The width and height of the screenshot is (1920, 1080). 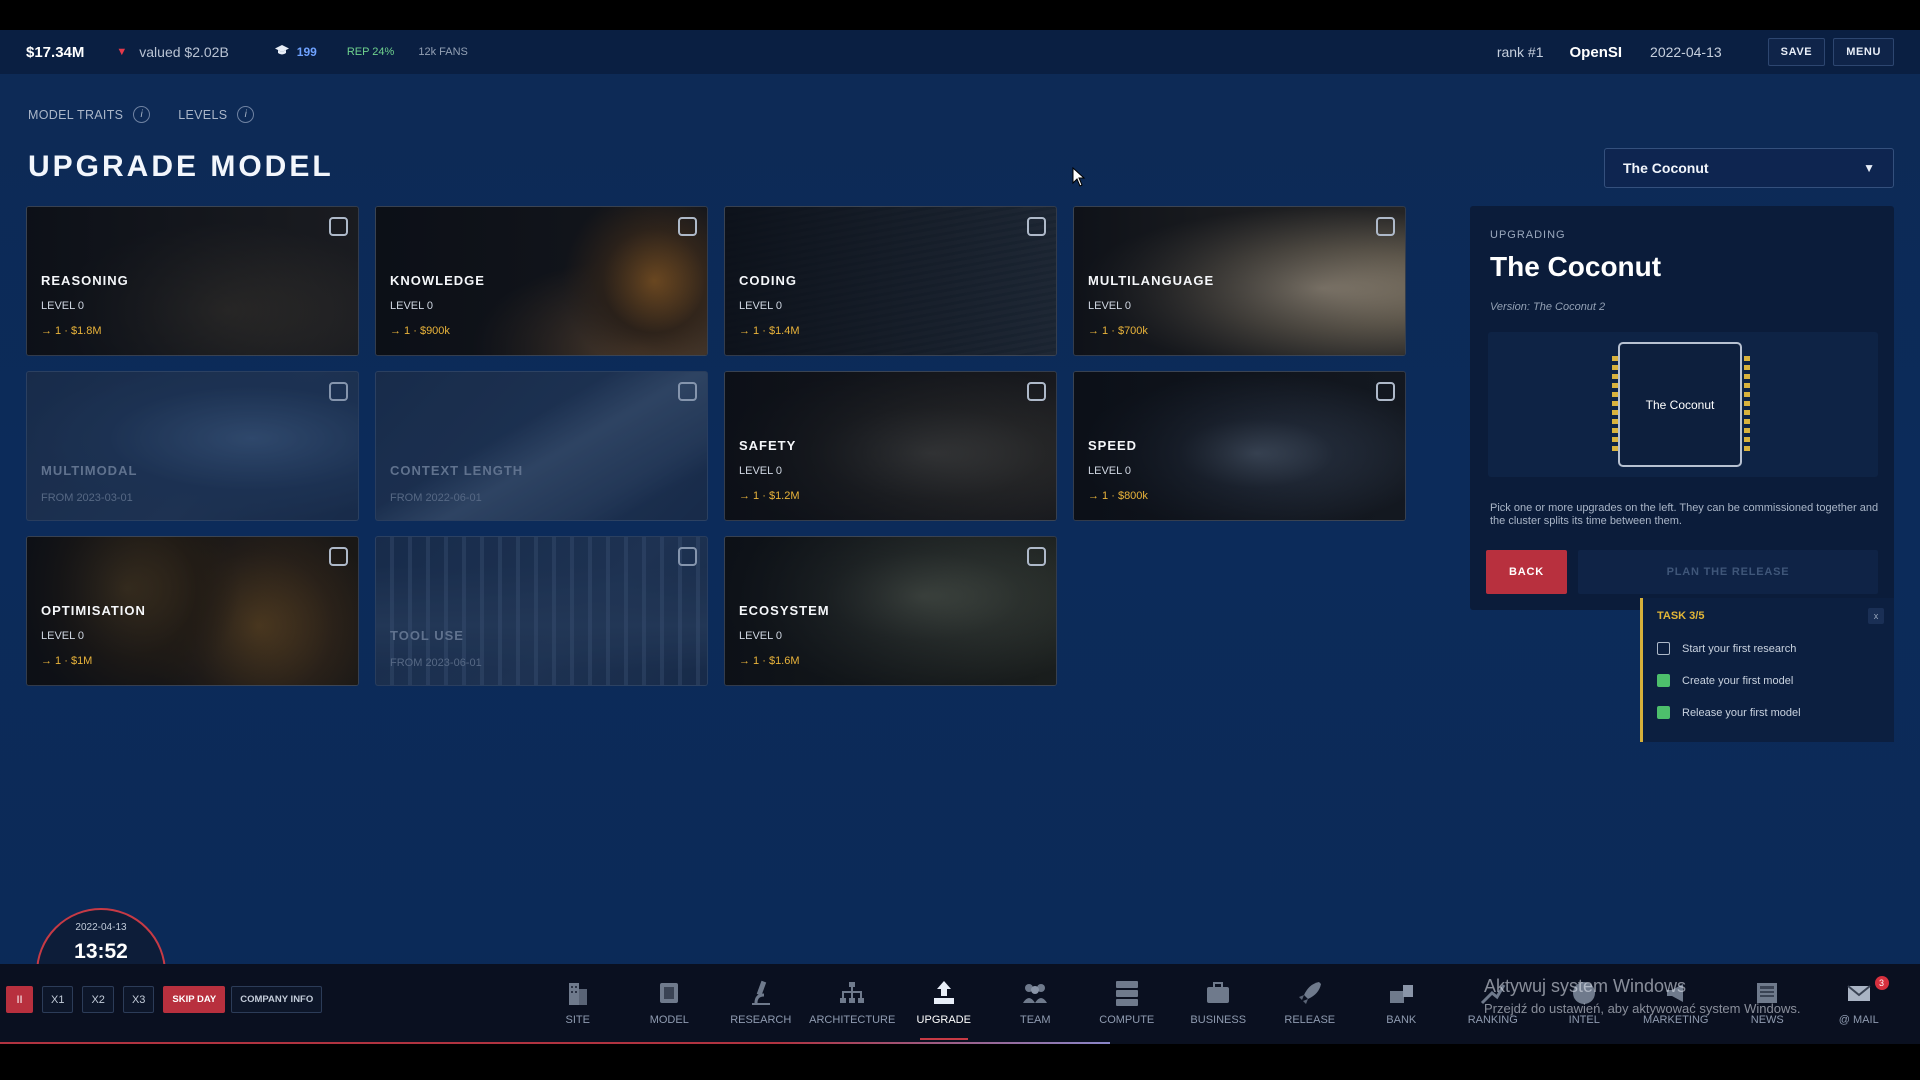 What do you see at coordinates (142, 114) in the screenshot?
I see `model-traits-info-icon: i` at bounding box center [142, 114].